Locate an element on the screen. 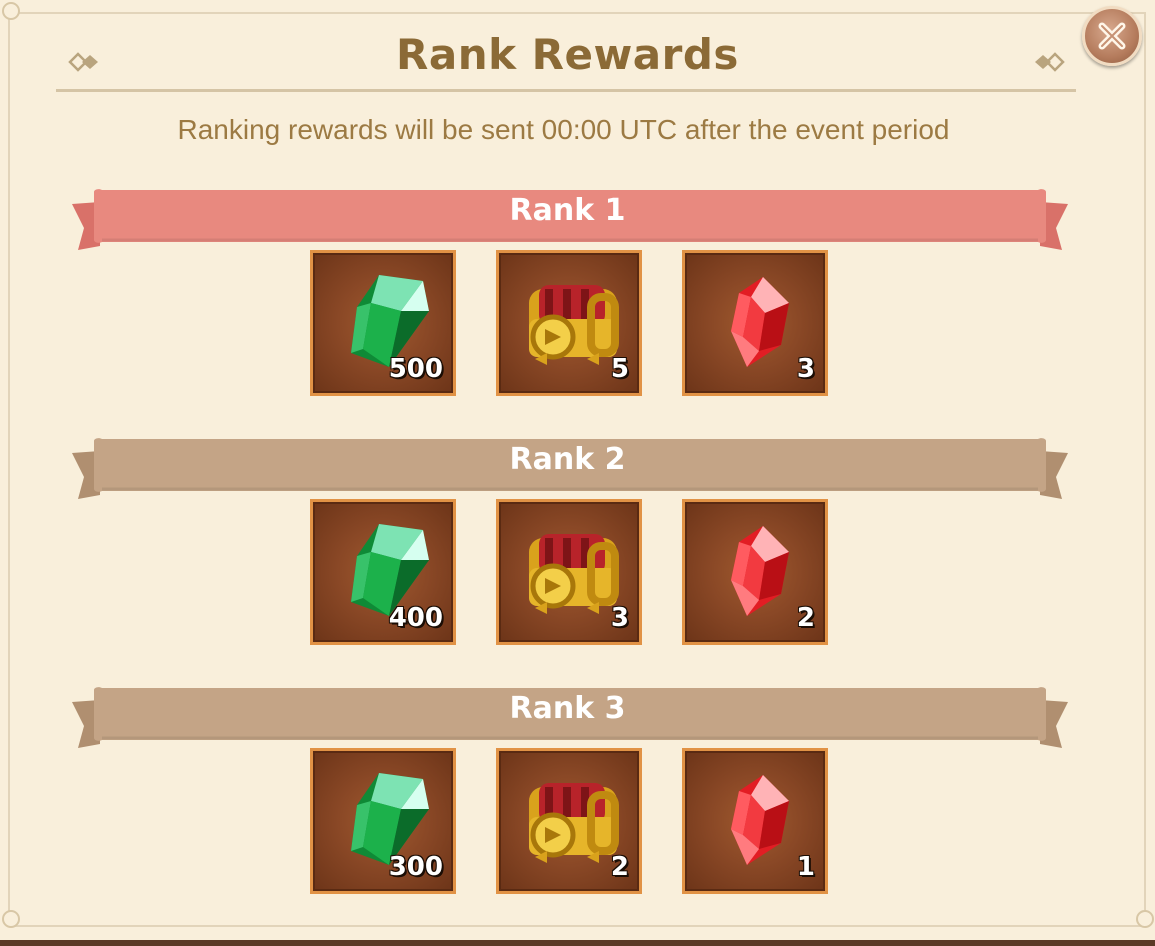  close-button is located at coordinates (1112, 36).